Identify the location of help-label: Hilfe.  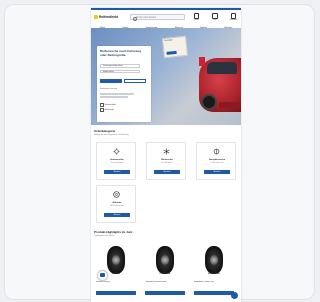
(215, 20).